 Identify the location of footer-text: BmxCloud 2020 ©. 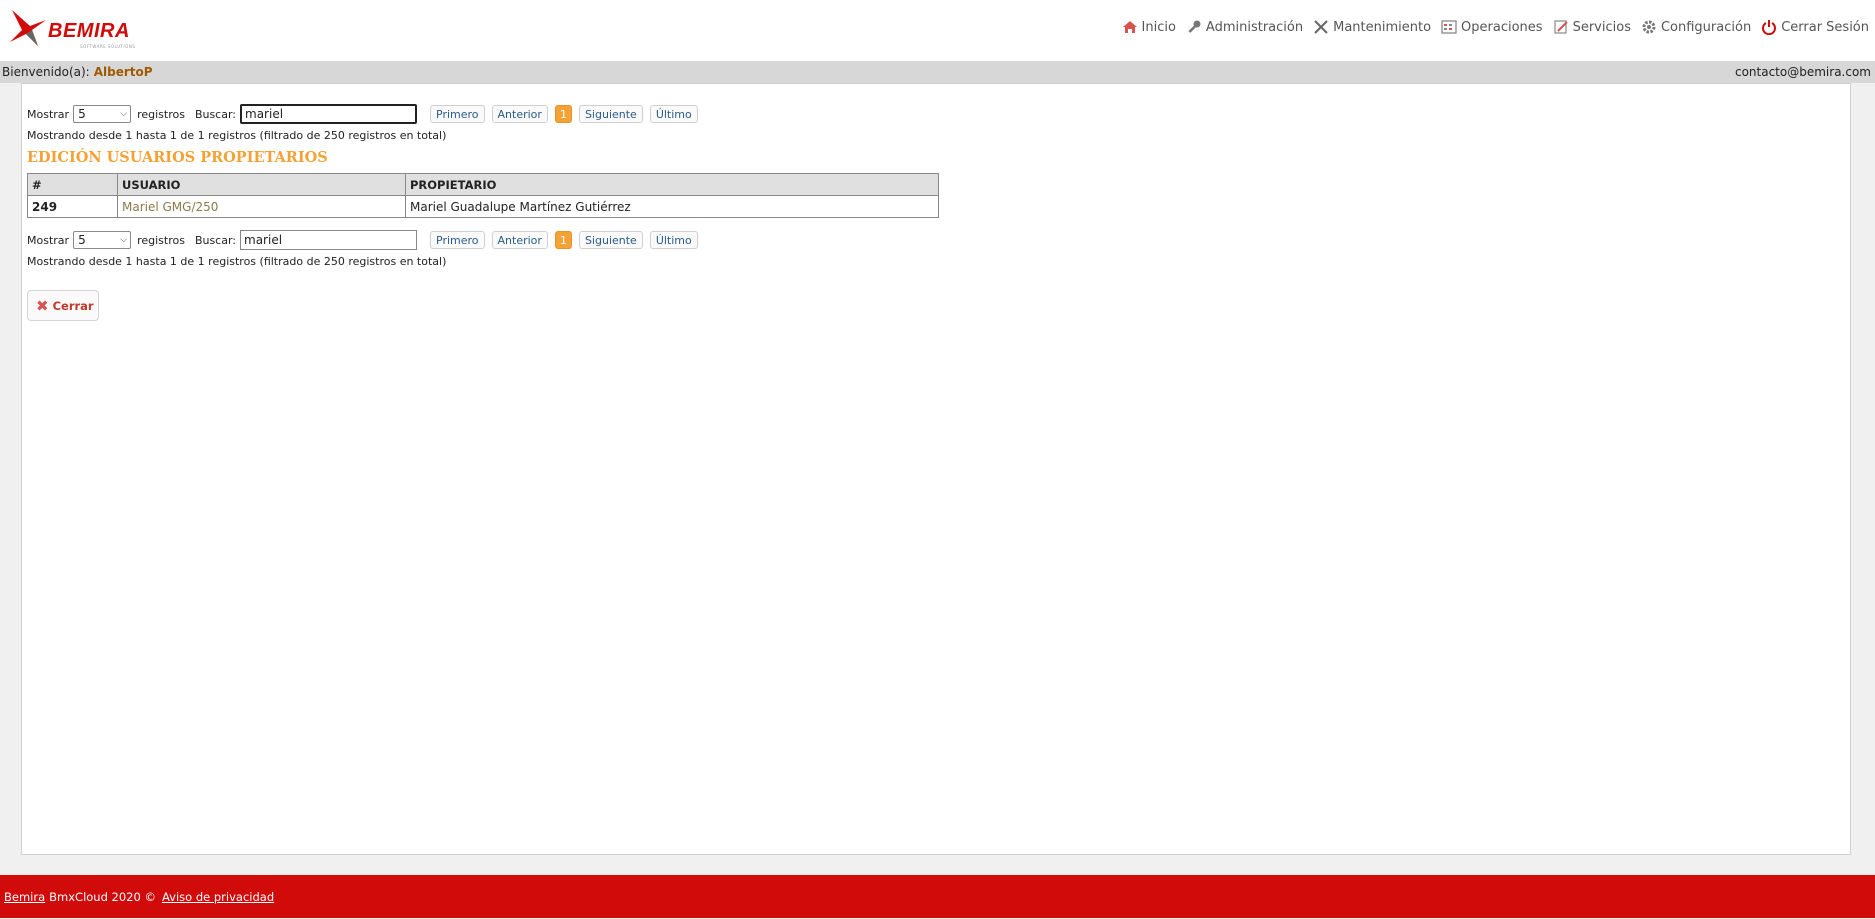
(102, 896).